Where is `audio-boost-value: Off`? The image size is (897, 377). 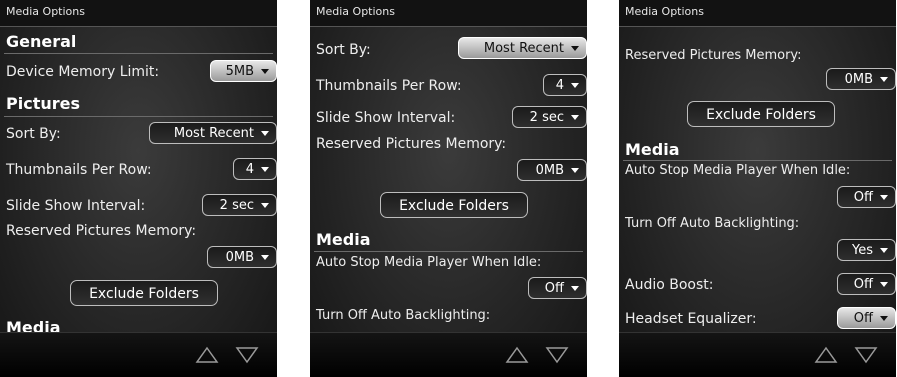 audio-boost-value: Off is located at coordinates (863, 284).